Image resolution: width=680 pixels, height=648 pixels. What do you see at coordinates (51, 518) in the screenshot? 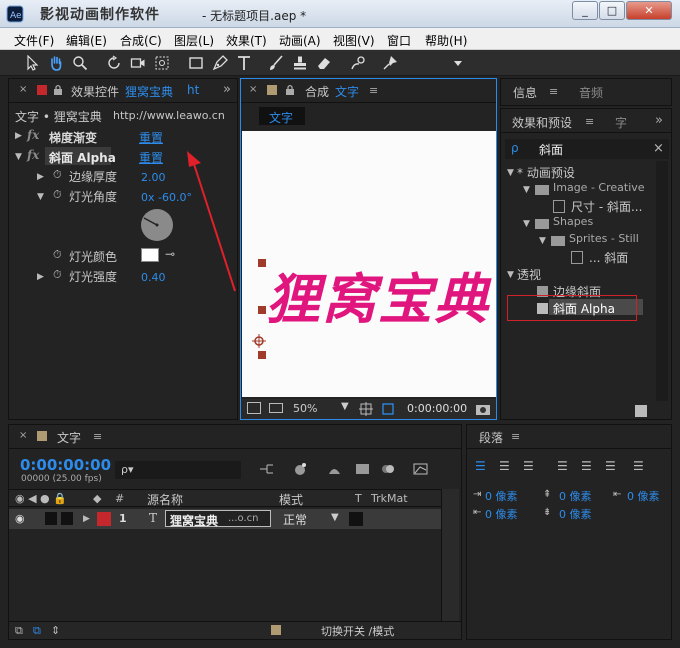
I see `audio-toggle` at bounding box center [51, 518].